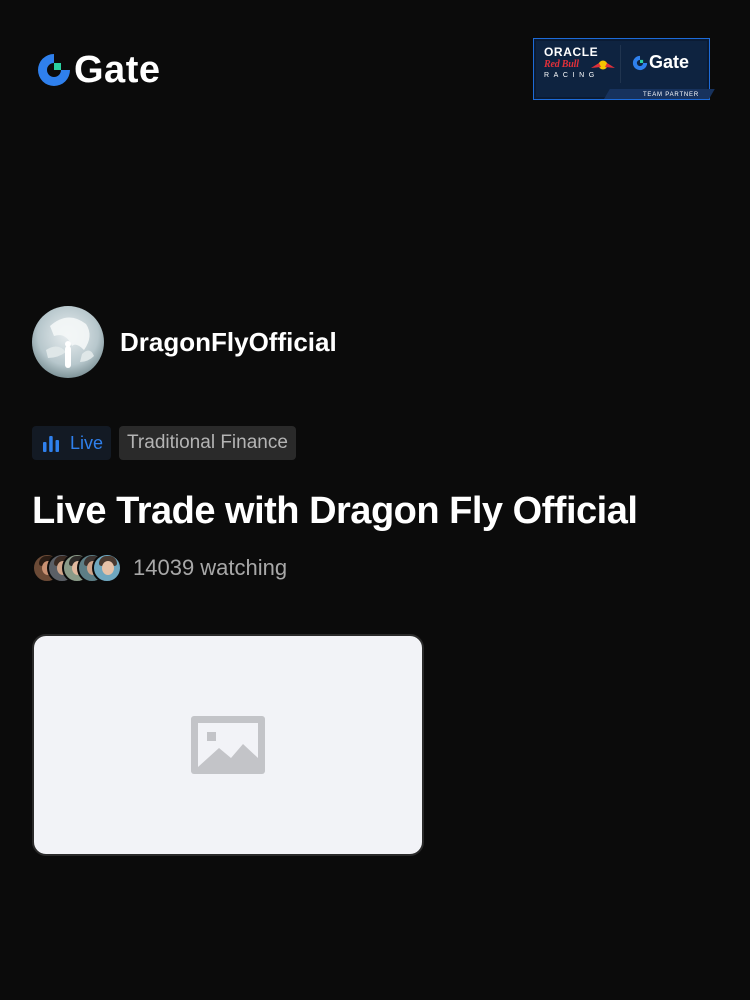  What do you see at coordinates (335, 511) in the screenshot?
I see `stream-title: Live Trade with Dragon Fly Official` at bounding box center [335, 511].